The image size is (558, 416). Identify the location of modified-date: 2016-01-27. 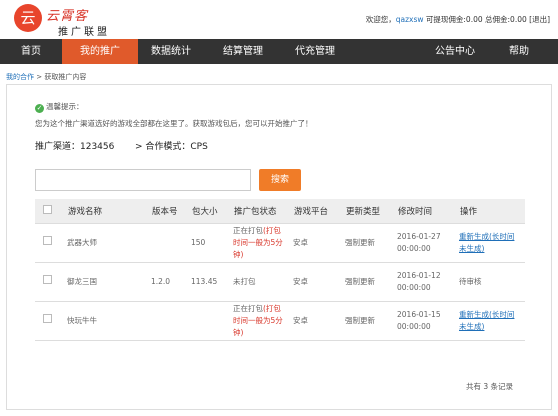
(419, 236).